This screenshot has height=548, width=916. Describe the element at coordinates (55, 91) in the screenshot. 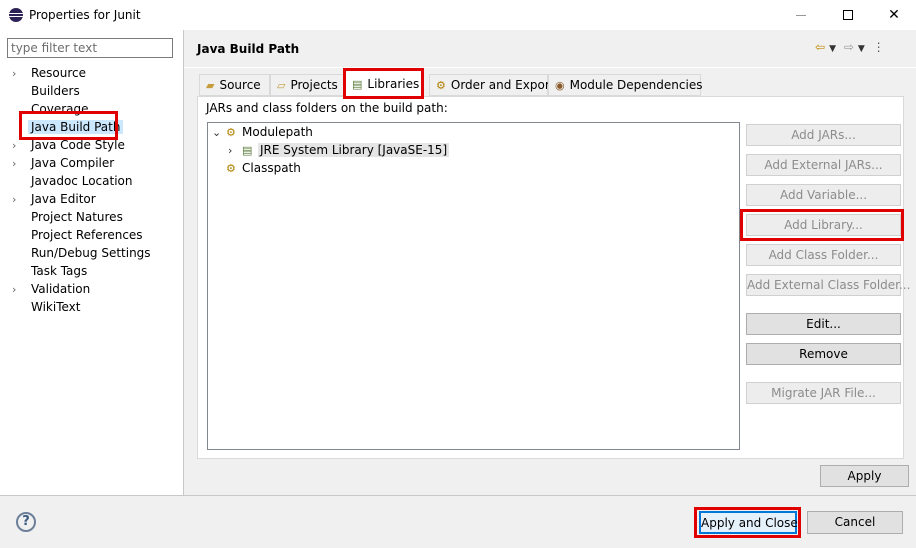

I see `sidebar-item-label: Builders` at that location.